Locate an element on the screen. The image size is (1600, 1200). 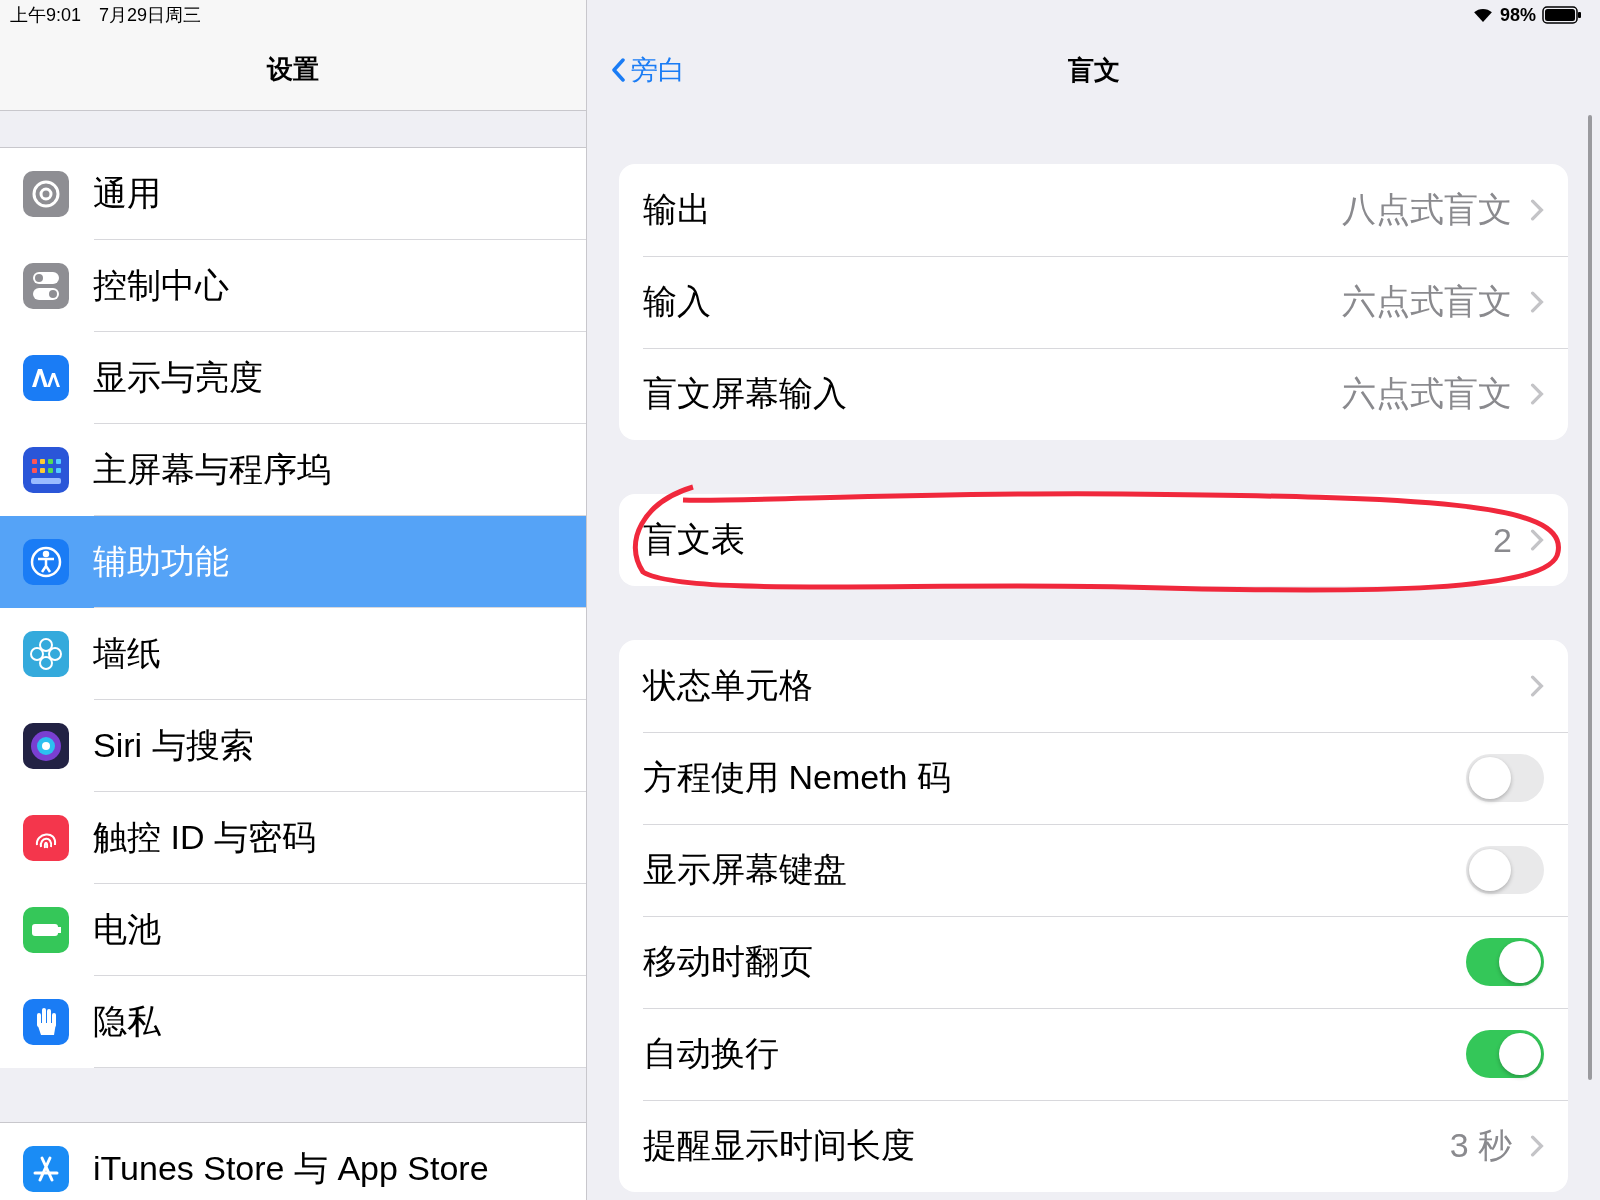
row-value: 3 秒 is located at coordinates (1480, 1145).